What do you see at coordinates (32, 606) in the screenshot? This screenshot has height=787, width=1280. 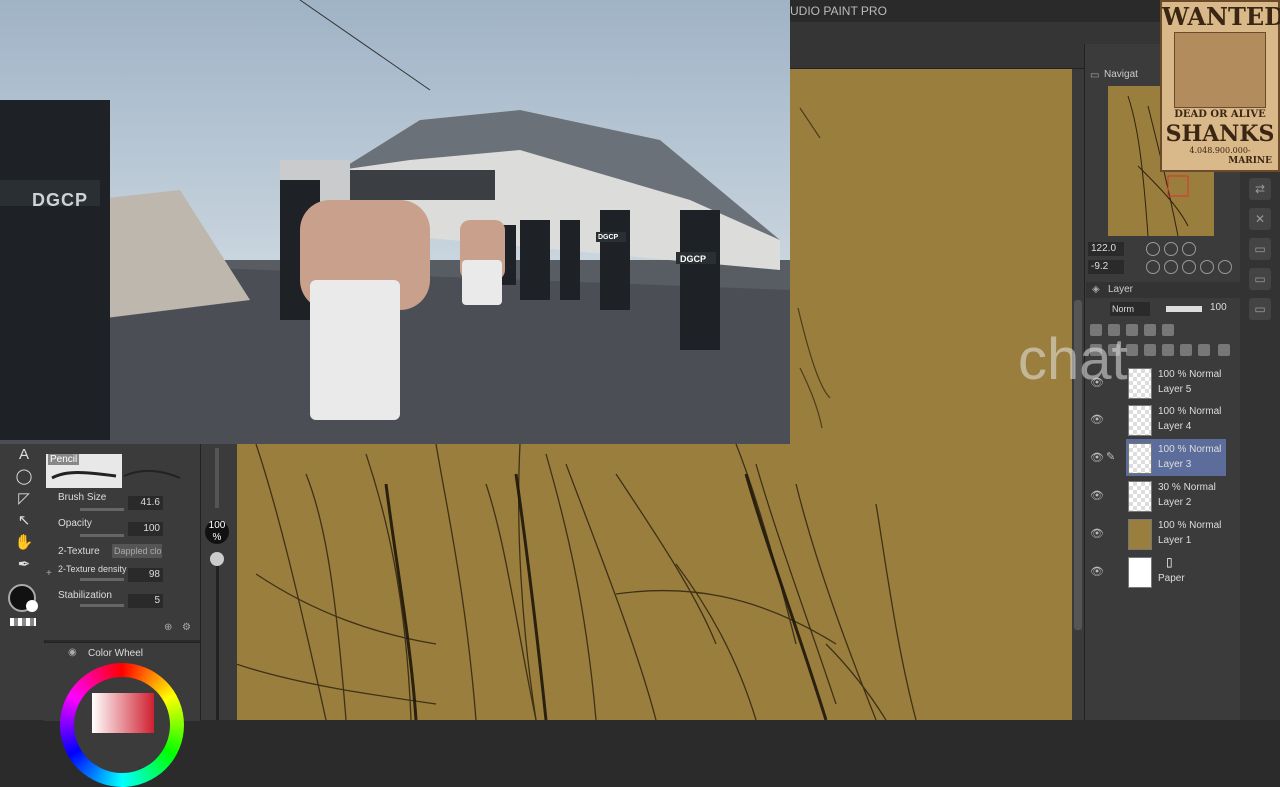 I see `sub-color-swatch` at bounding box center [32, 606].